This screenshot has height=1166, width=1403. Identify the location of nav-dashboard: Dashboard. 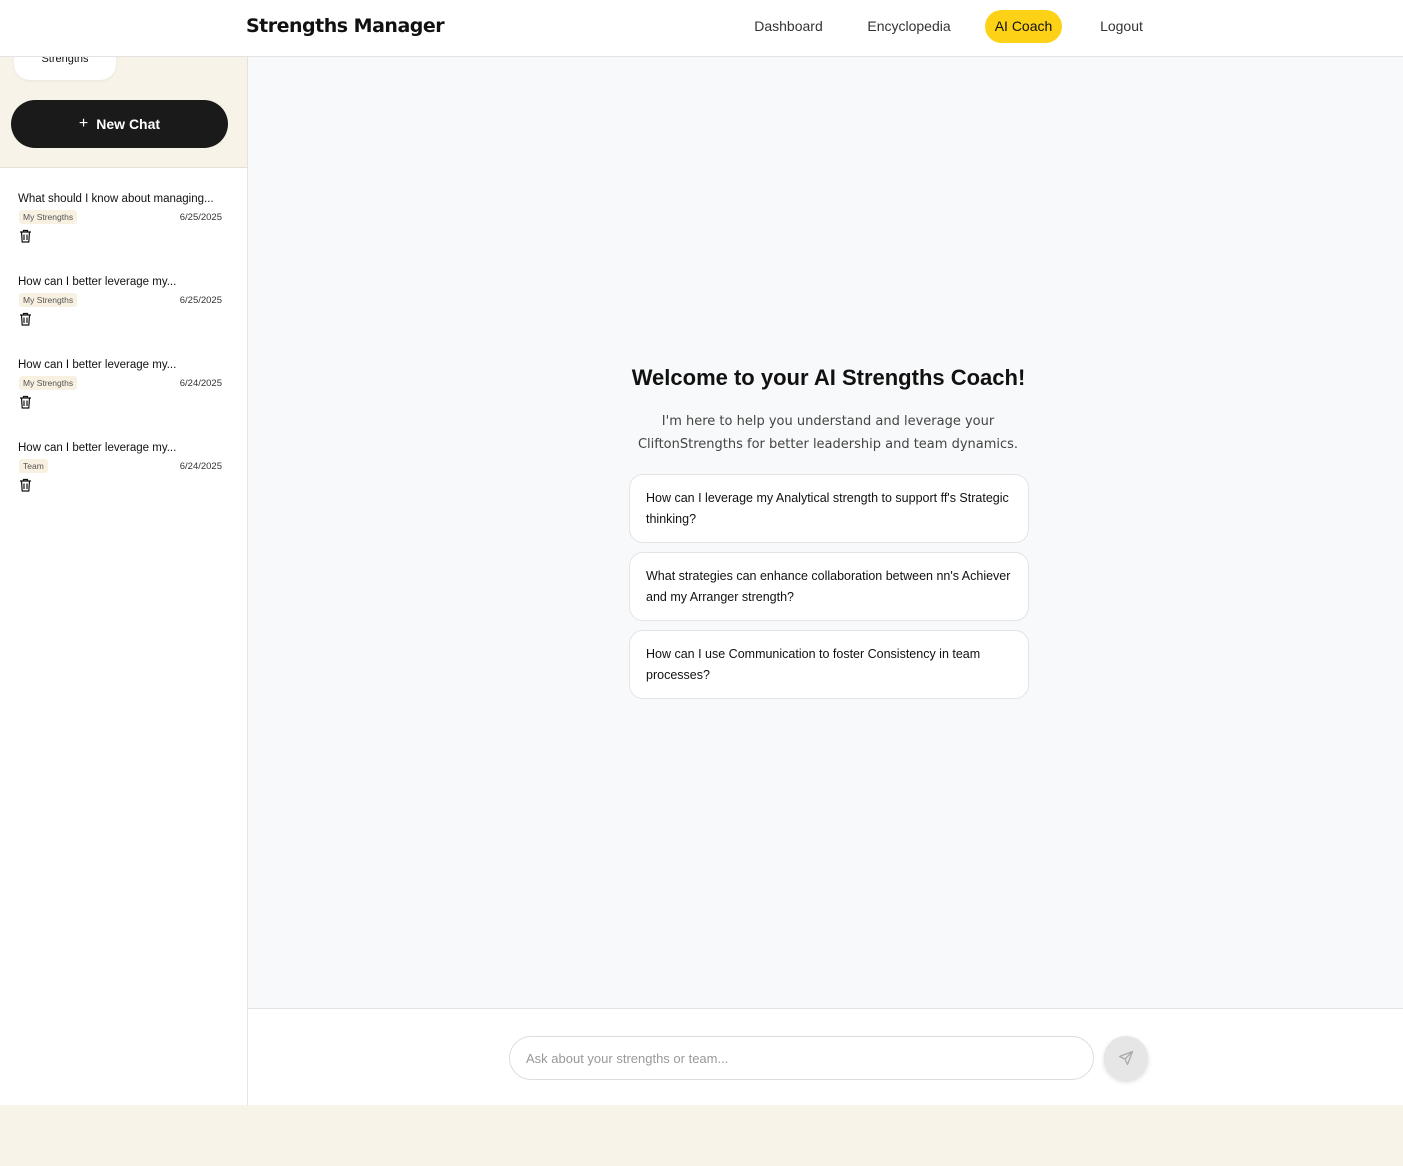
(788, 26).